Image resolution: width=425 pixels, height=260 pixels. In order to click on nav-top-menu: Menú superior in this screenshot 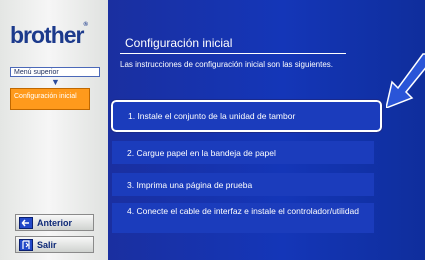, I will do `click(55, 72)`.